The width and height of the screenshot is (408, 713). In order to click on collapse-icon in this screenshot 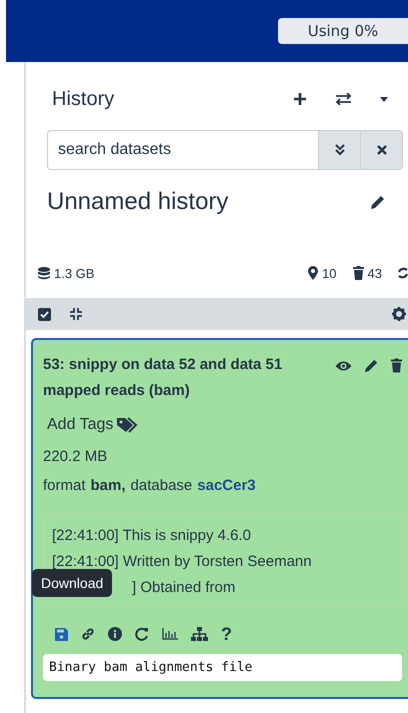, I will do `click(76, 314)`.